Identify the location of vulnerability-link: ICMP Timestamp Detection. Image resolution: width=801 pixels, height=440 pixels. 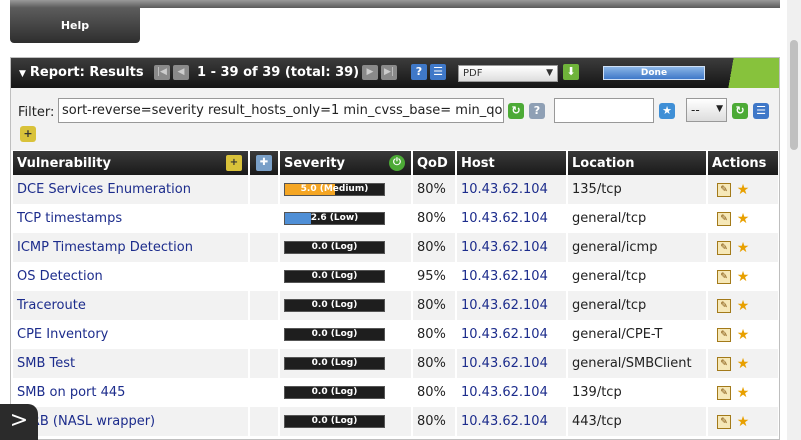
(131, 247).